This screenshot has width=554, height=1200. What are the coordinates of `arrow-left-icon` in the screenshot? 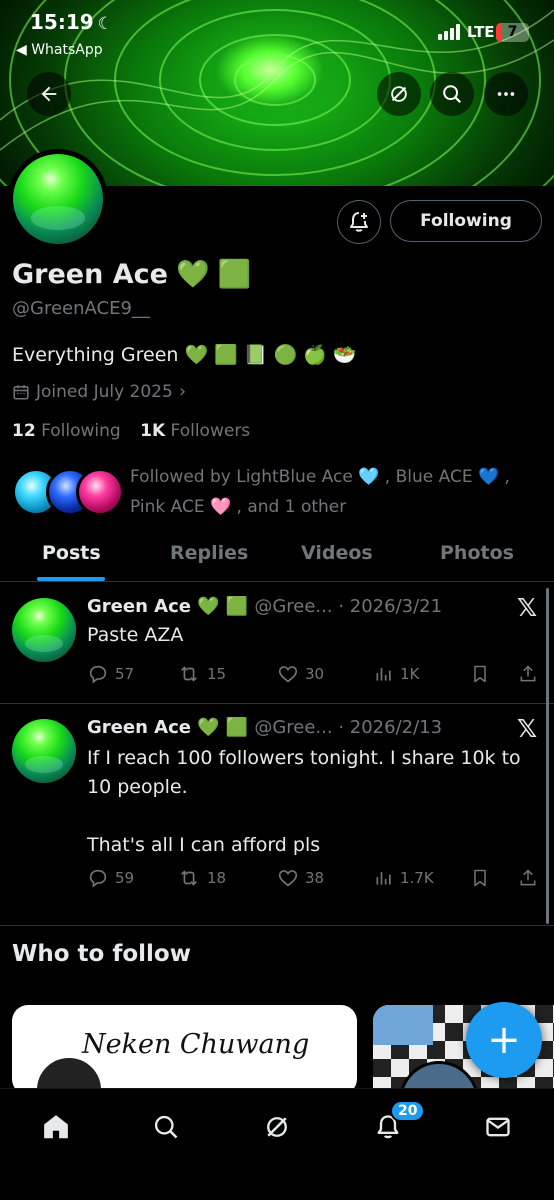 It's located at (49, 94).